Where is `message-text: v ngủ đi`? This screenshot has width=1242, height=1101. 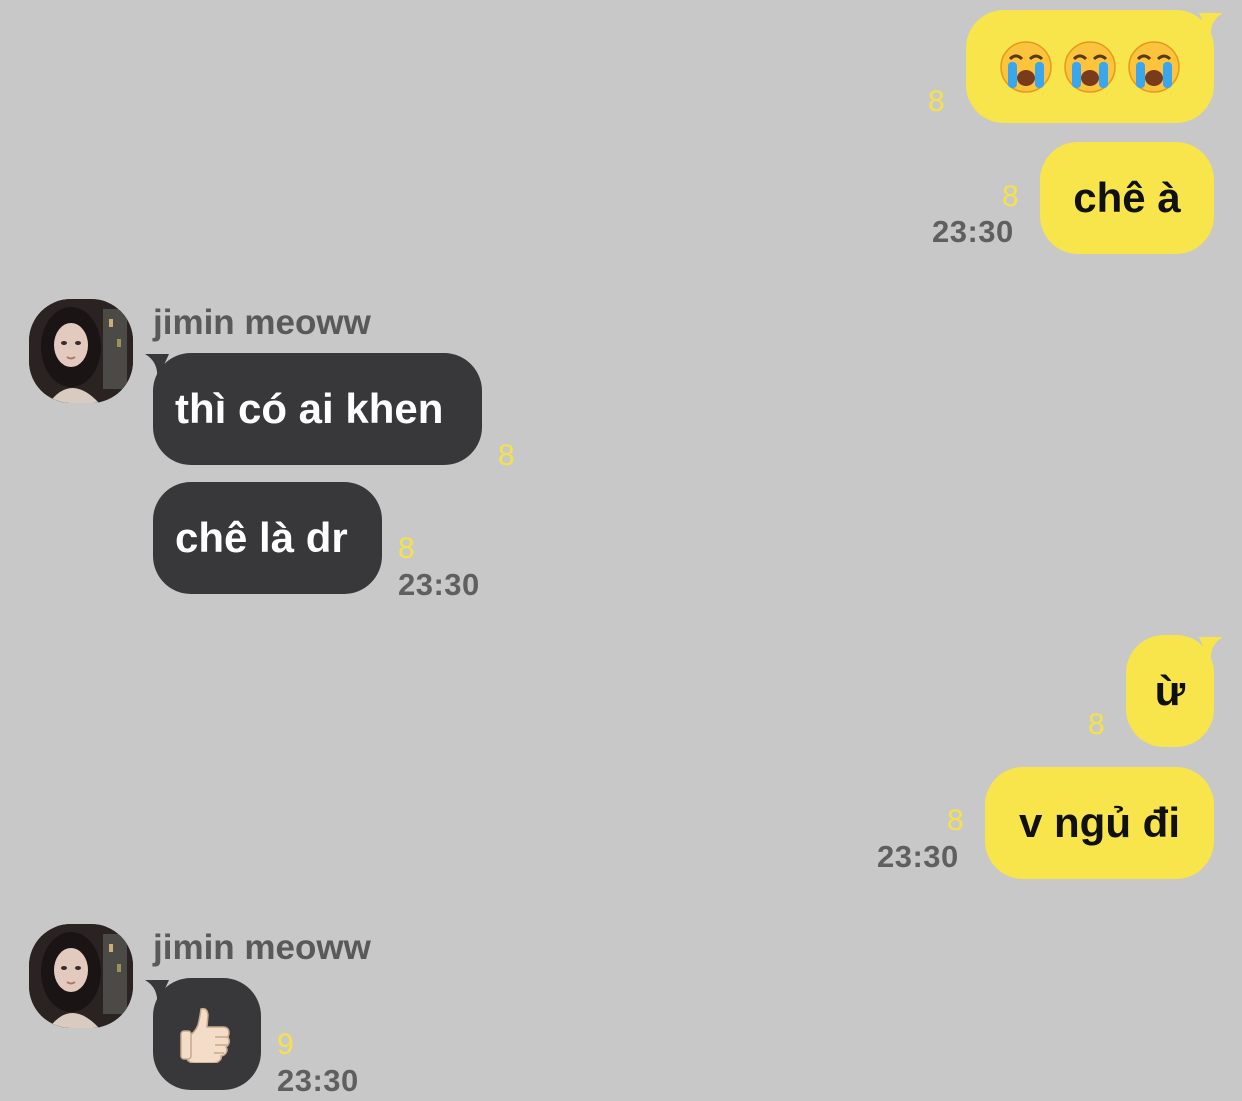 message-text: v ngủ đi is located at coordinates (1099, 822).